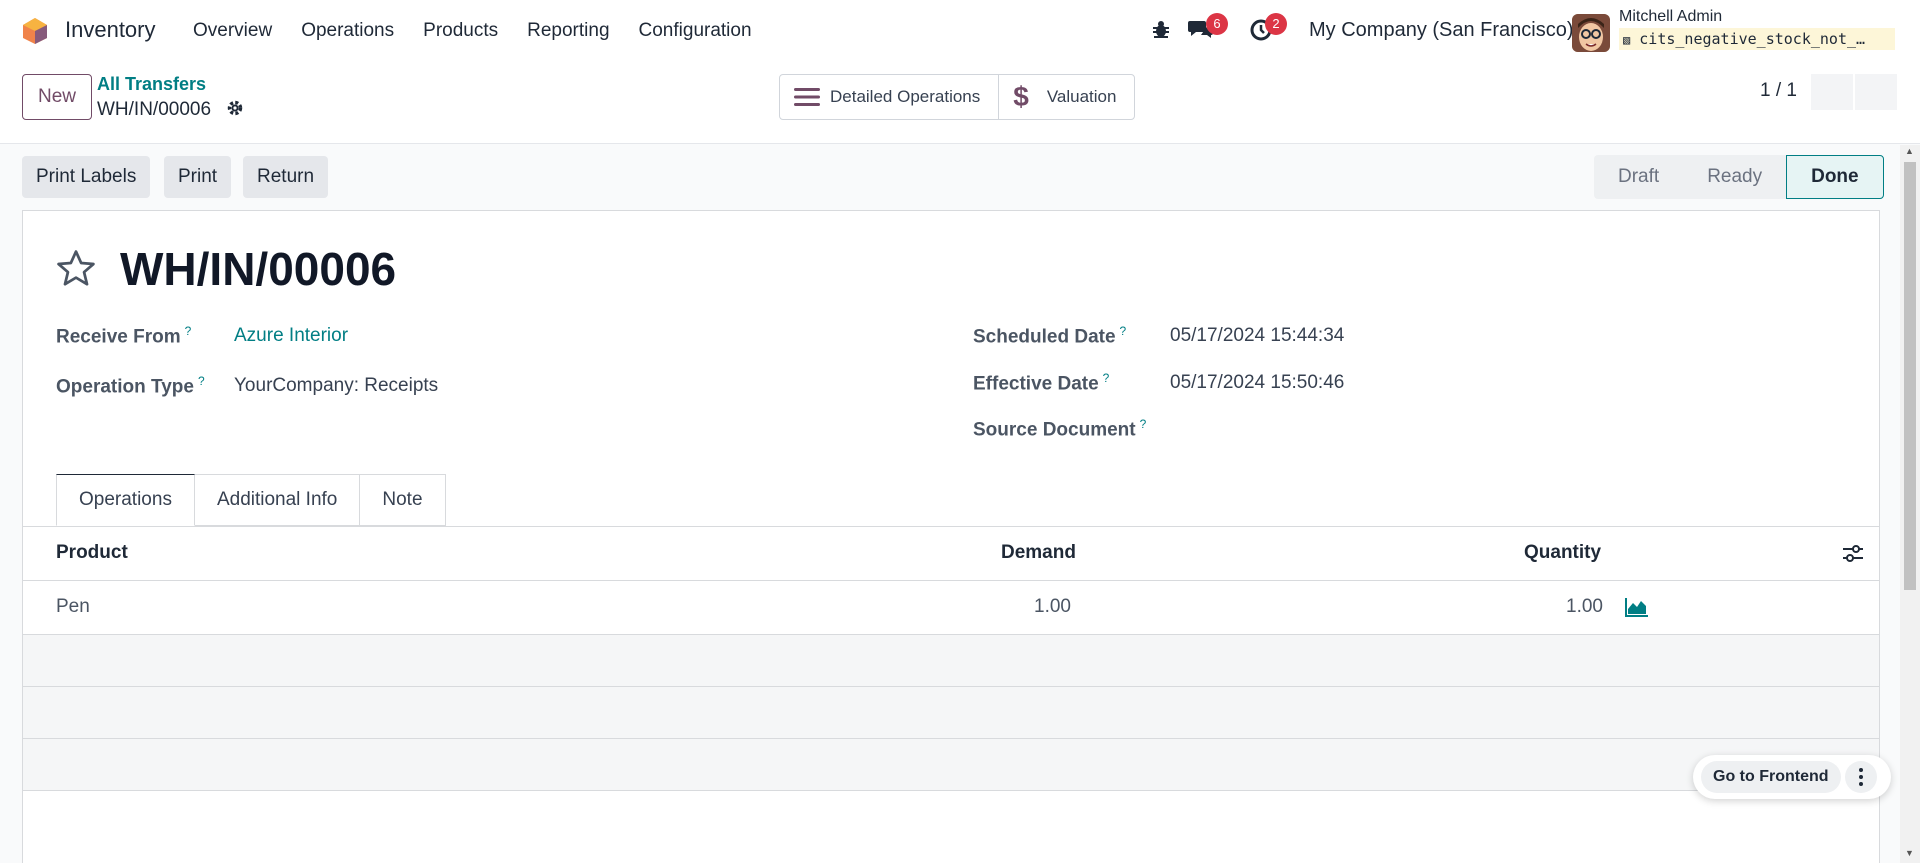  I want to click on pager-value: 1 / 1, so click(1778, 91).